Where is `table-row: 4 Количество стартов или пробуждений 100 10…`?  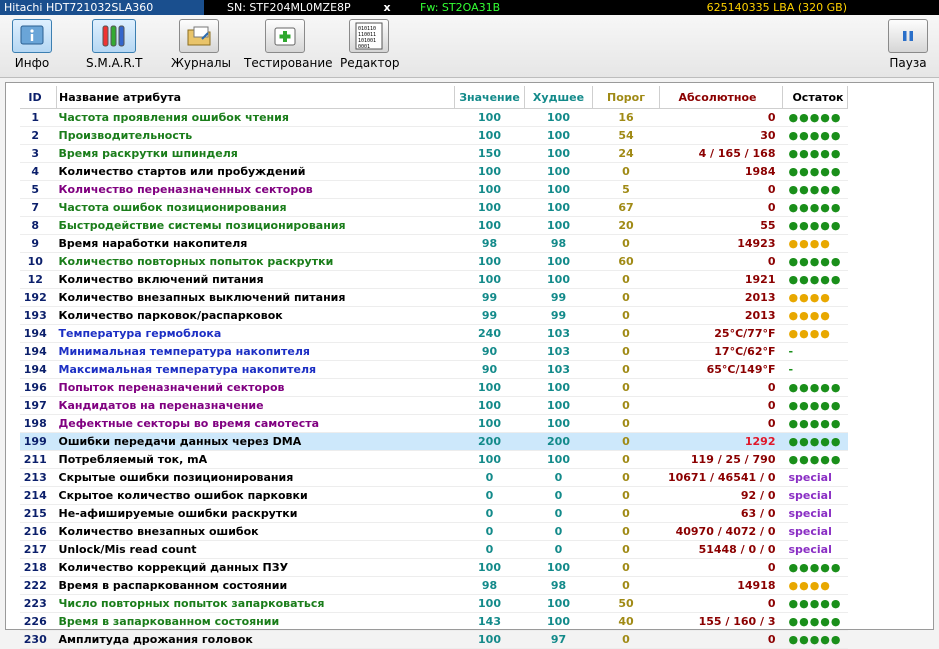 table-row: 4 Количество стартов или пробуждений 100 10… is located at coordinates (434, 171).